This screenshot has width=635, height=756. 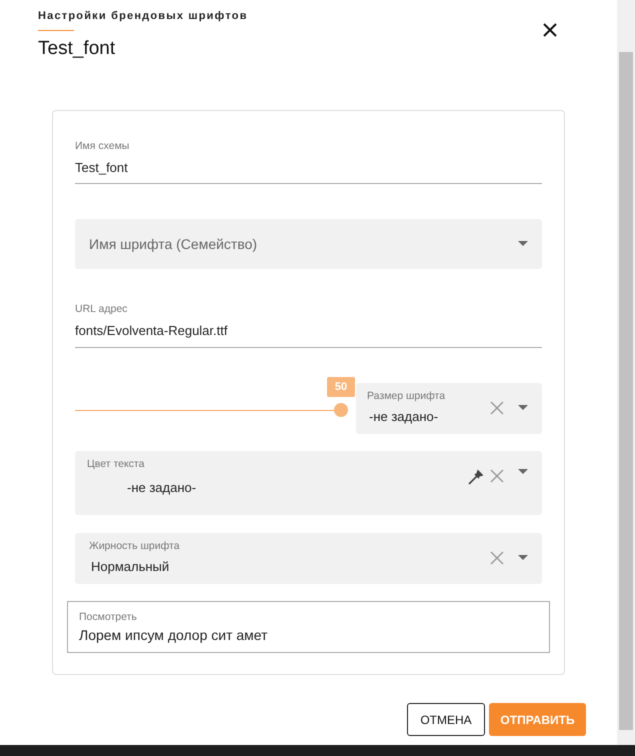 I want to click on dialog-title: Test_font, so click(x=77, y=48).